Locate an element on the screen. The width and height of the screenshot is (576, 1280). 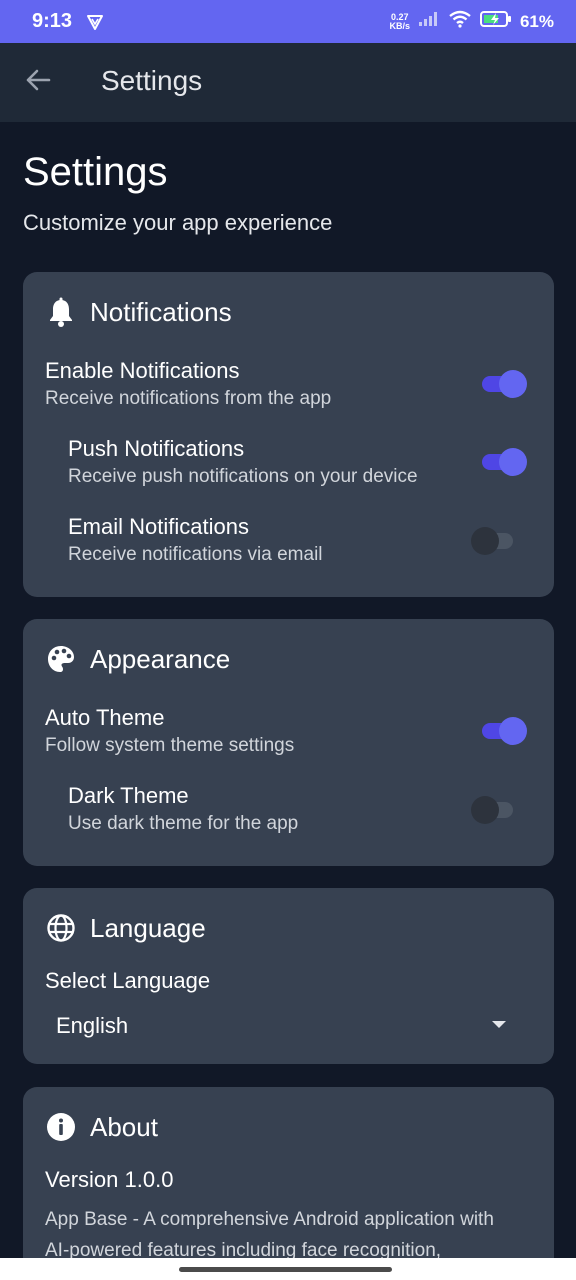
auto-theme-row: Auto Theme Follow system theme settings is located at coordinates (288, 731).